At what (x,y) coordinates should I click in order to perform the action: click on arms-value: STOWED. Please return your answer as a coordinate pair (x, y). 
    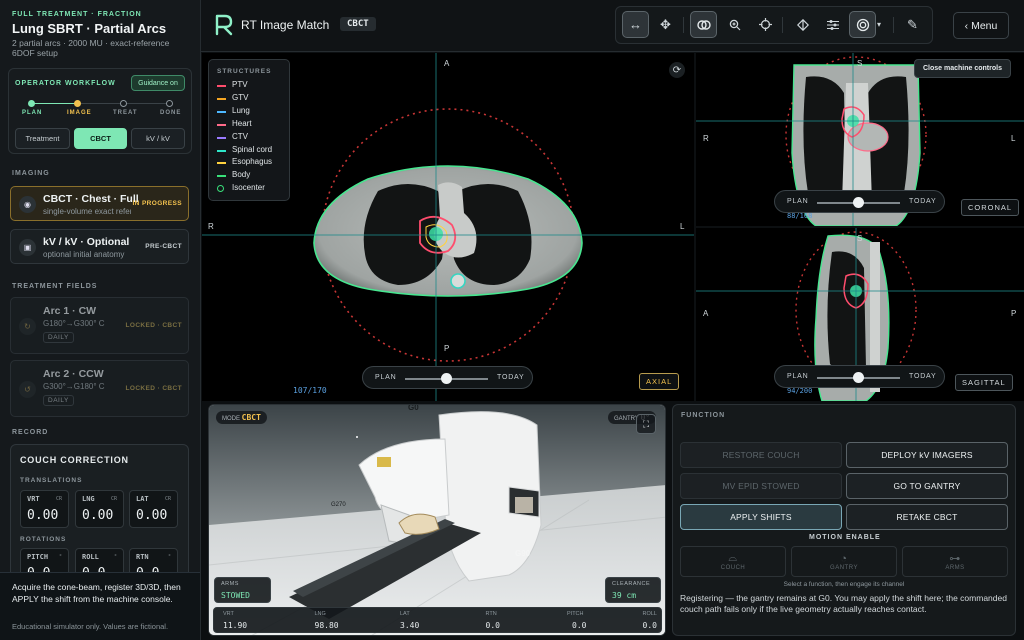
    Looking at the image, I should click on (235, 595).